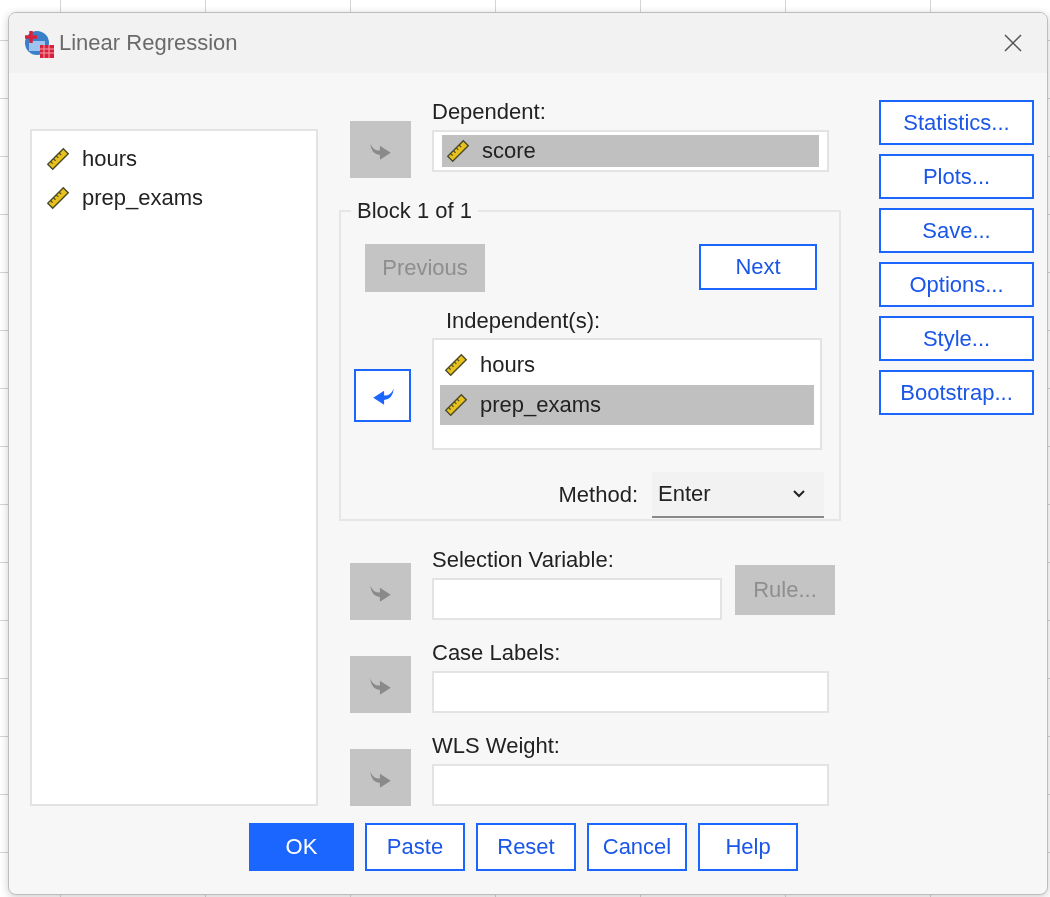 This screenshot has height=897, width=1050. What do you see at coordinates (748, 847) in the screenshot?
I see `dialog-button: Help` at bounding box center [748, 847].